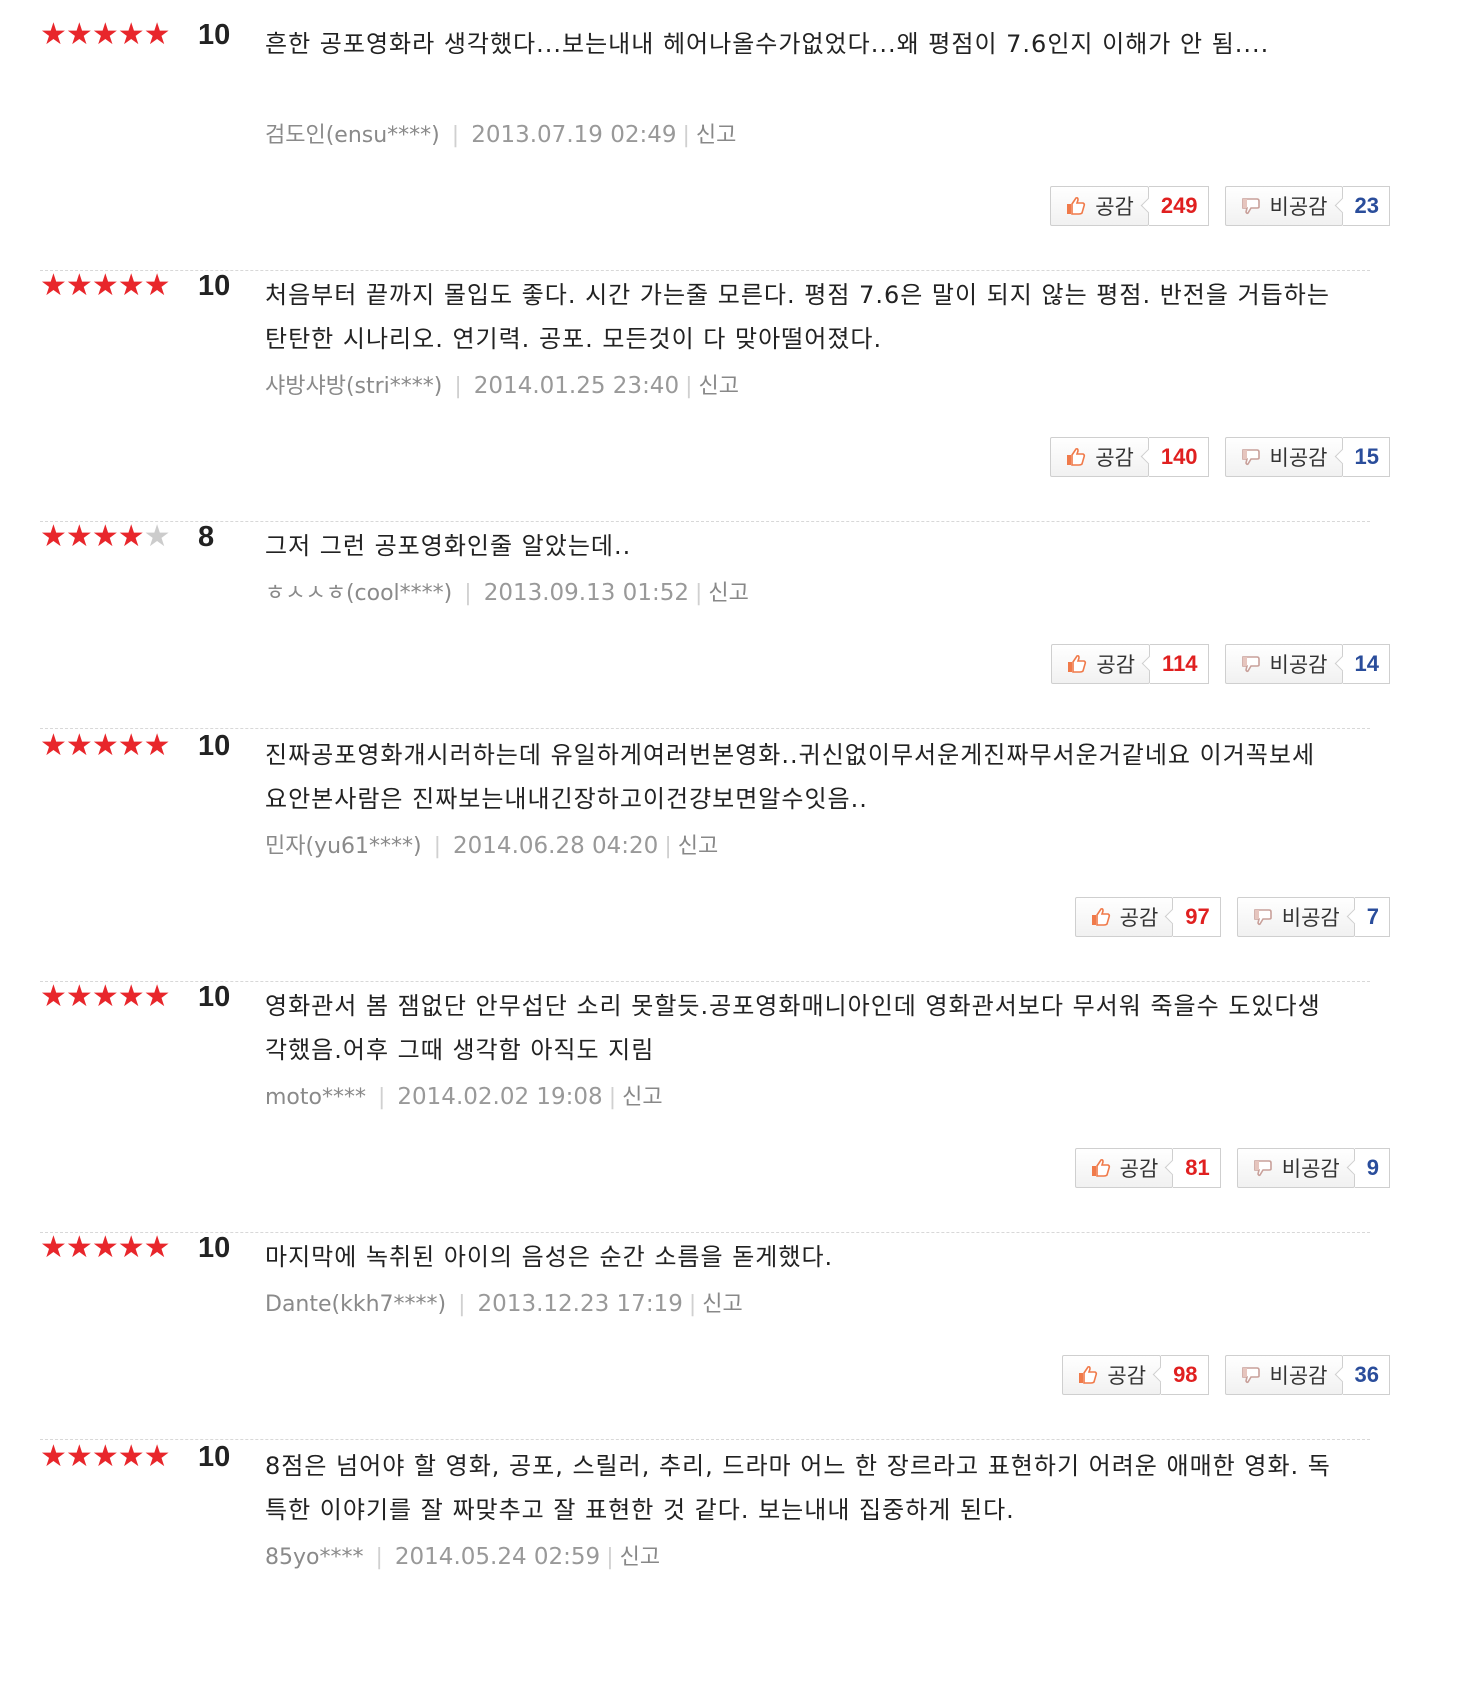 The height and width of the screenshot is (1682, 1470). What do you see at coordinates (1197, 917) in the screenshot?
I see `sympathy-count: 97` at bounding box center [1197, 917].